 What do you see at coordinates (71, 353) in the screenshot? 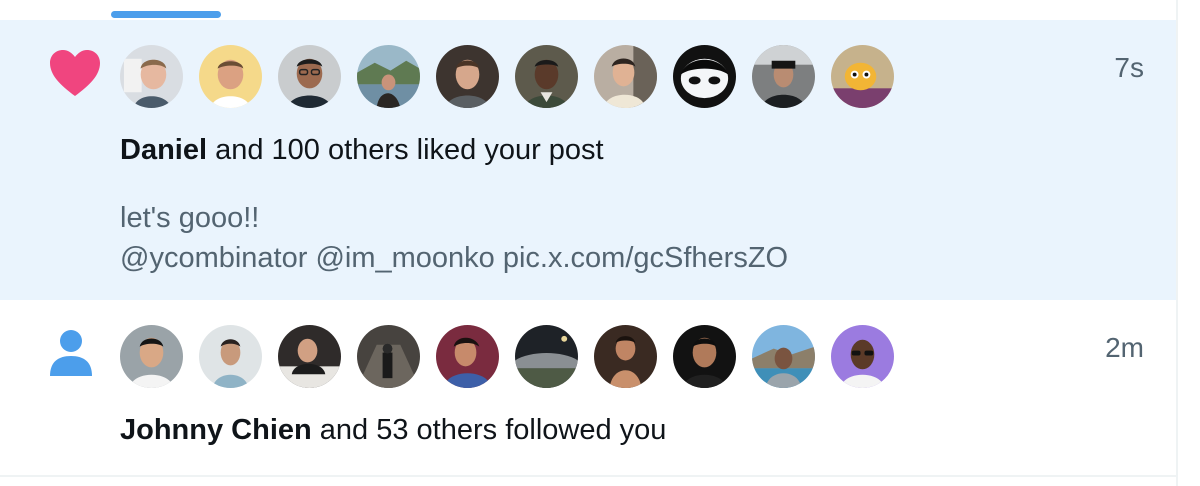
I see `person-icon` at bounding box center [71, 353].